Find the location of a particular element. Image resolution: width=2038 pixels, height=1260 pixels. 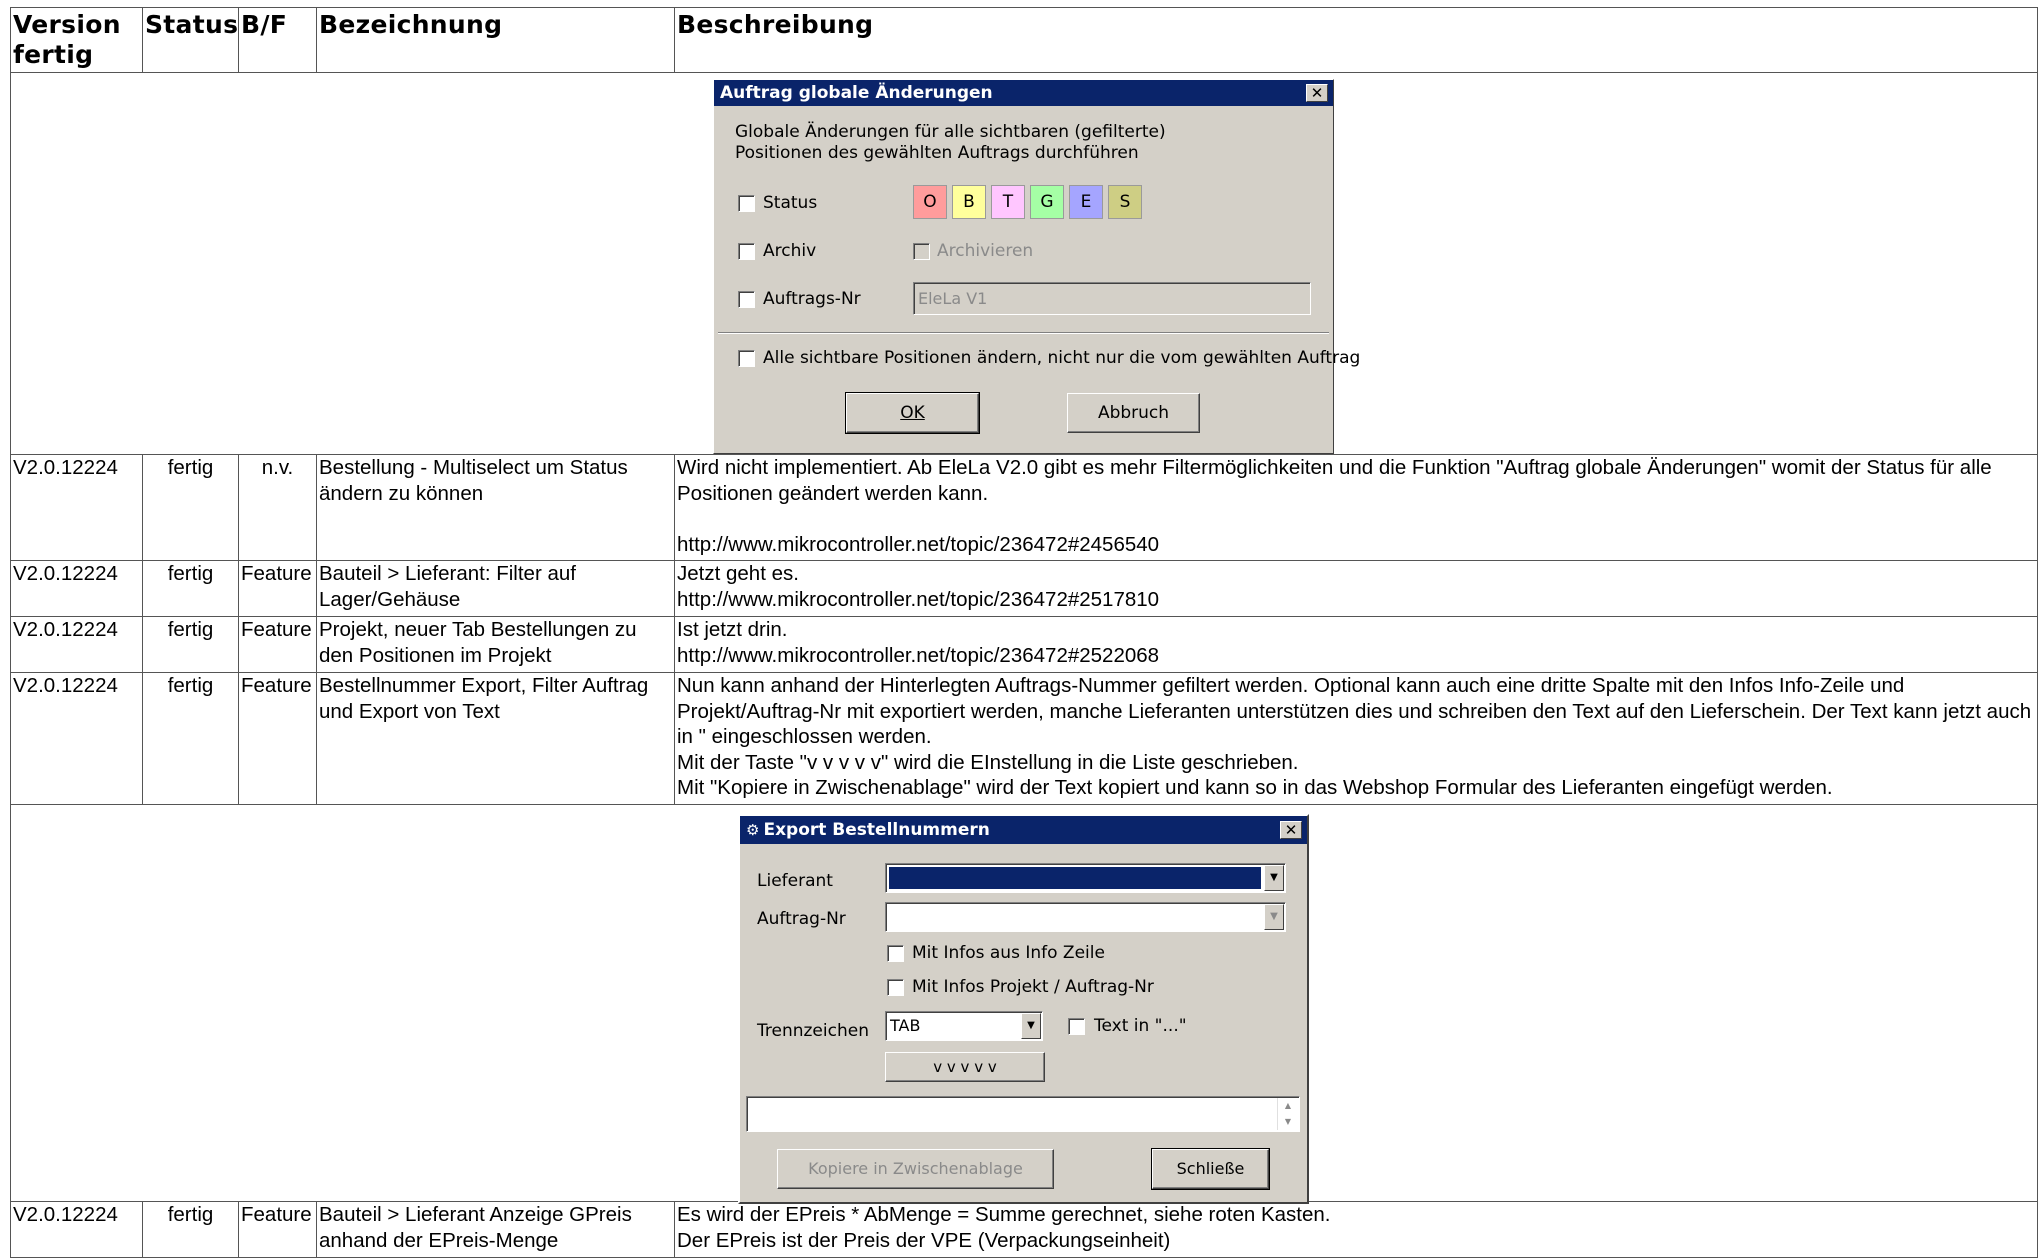

auftrag-nr-select: ▼ is located at coordinates (1085, 917).